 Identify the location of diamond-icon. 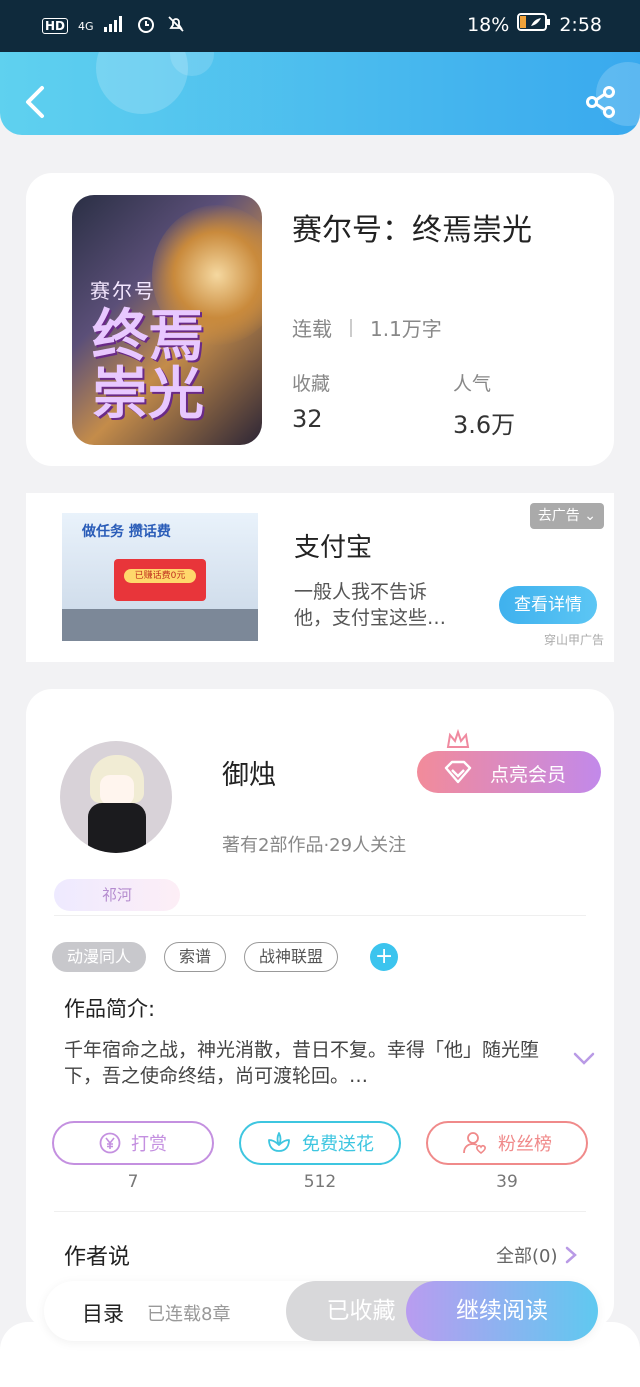
(458, 772).